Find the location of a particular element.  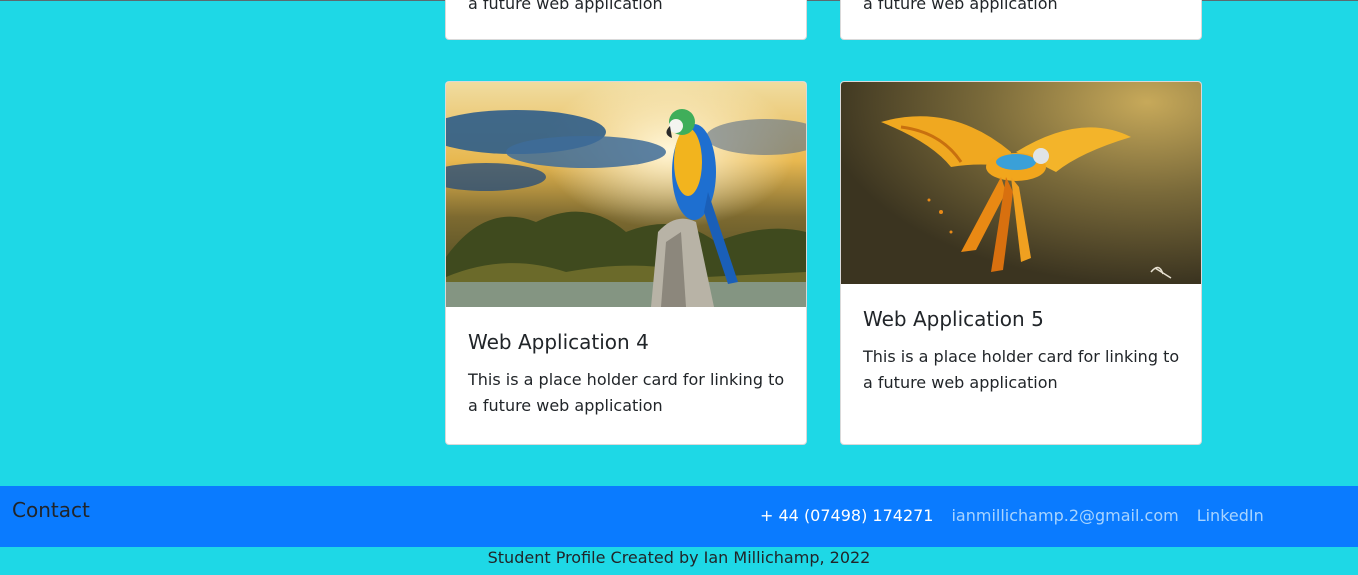

card-title: Web Application 5 is located at coordinates (953, 319).